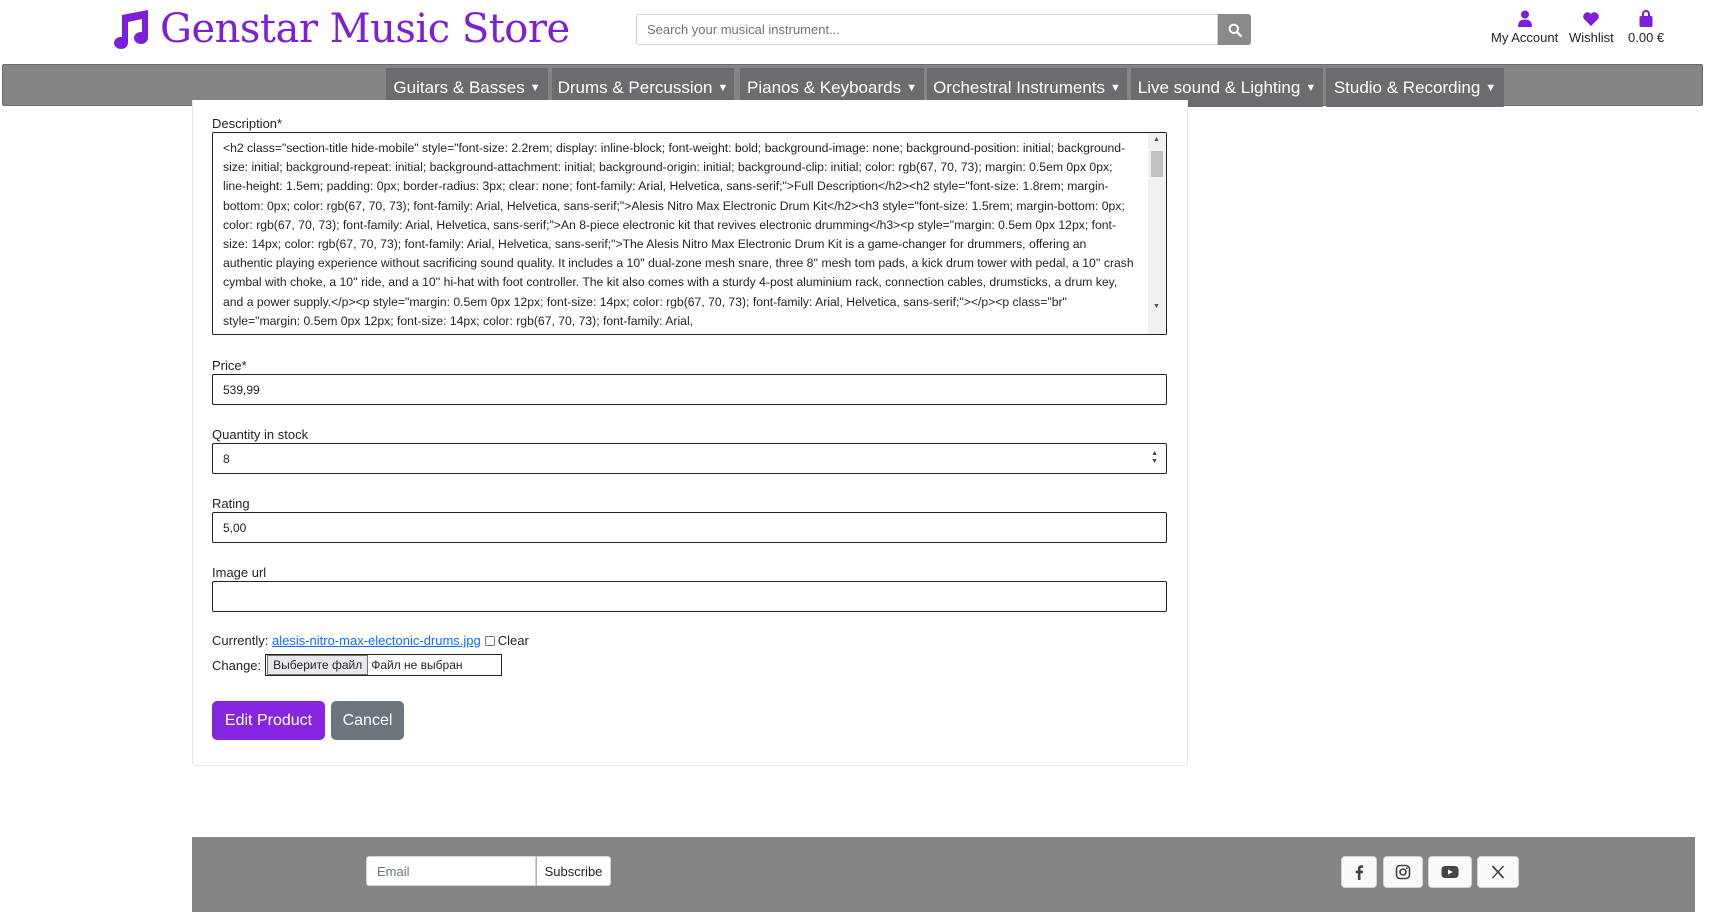  What do you see at coordinates (241, 389) in the screenshot?
I see `price-value: 539,99` at bounding box center [241, 389].